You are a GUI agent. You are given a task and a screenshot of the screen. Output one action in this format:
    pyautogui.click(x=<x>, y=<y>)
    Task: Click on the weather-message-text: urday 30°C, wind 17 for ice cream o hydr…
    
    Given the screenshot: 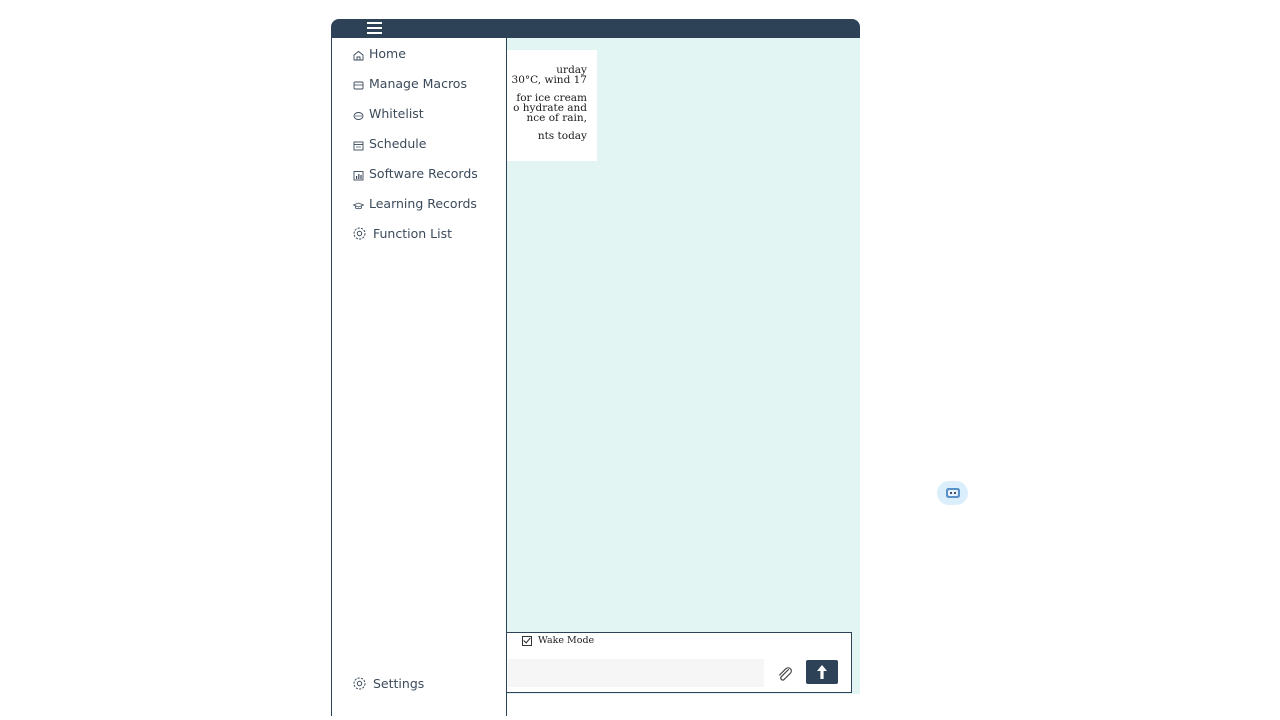 What is the action you would take?
    pyautogui.click(x=544, y=103)
    